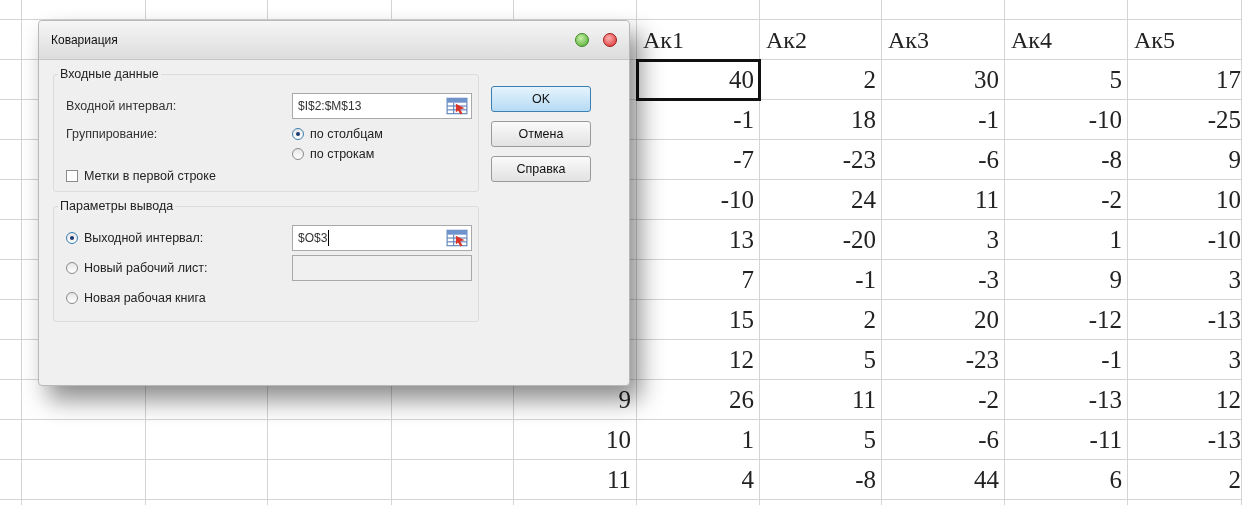 This screenshot has width=1242, height=505. Describe the element at coordinates (582, 40) in the screenshot. I see `maximize-button` at that location.